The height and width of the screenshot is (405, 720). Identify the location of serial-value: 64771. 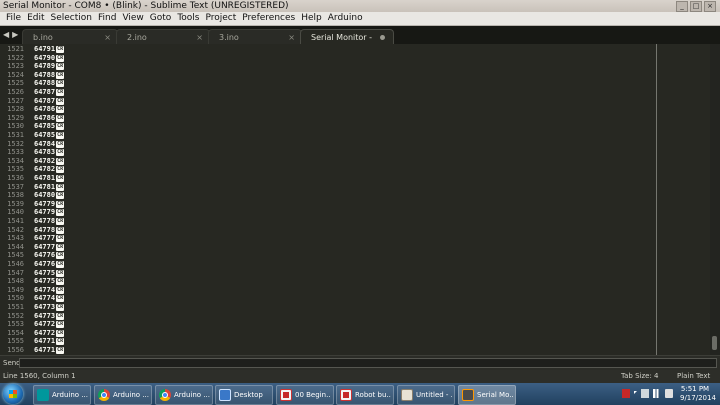
(45, 341).